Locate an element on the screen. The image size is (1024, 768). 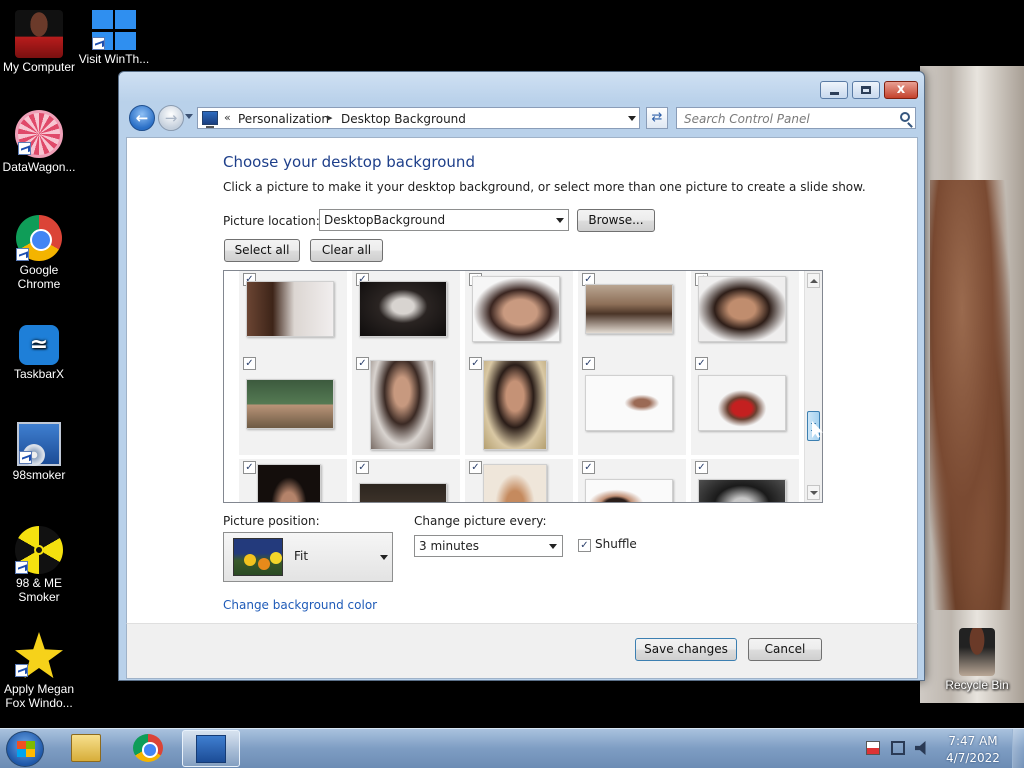
taskbar: 7:47 AM 4/7/2022 is located at coordinates (512, 748).